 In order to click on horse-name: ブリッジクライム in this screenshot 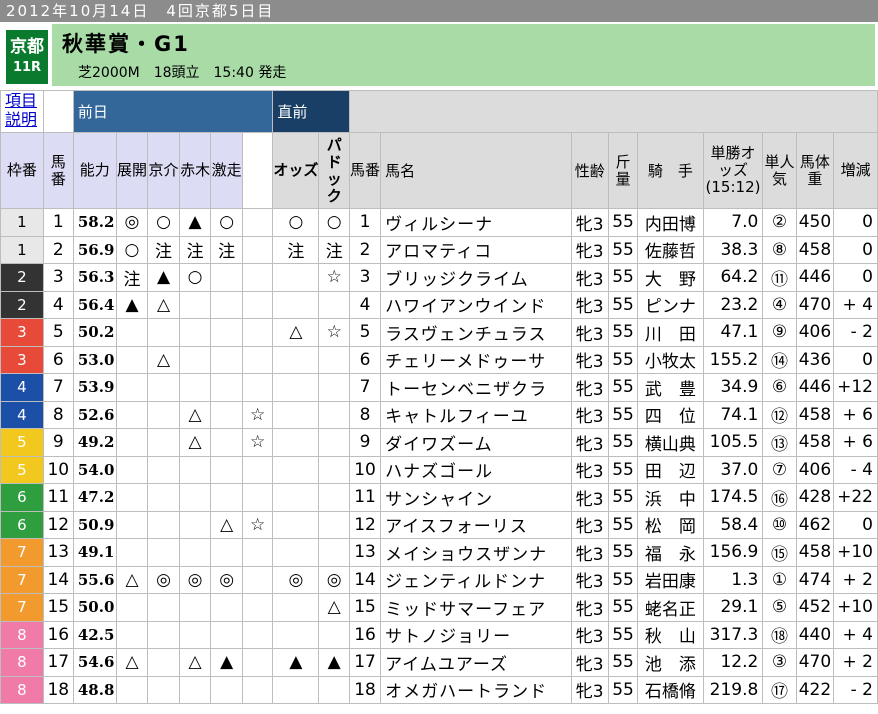, I will do `click(476, 277)`.